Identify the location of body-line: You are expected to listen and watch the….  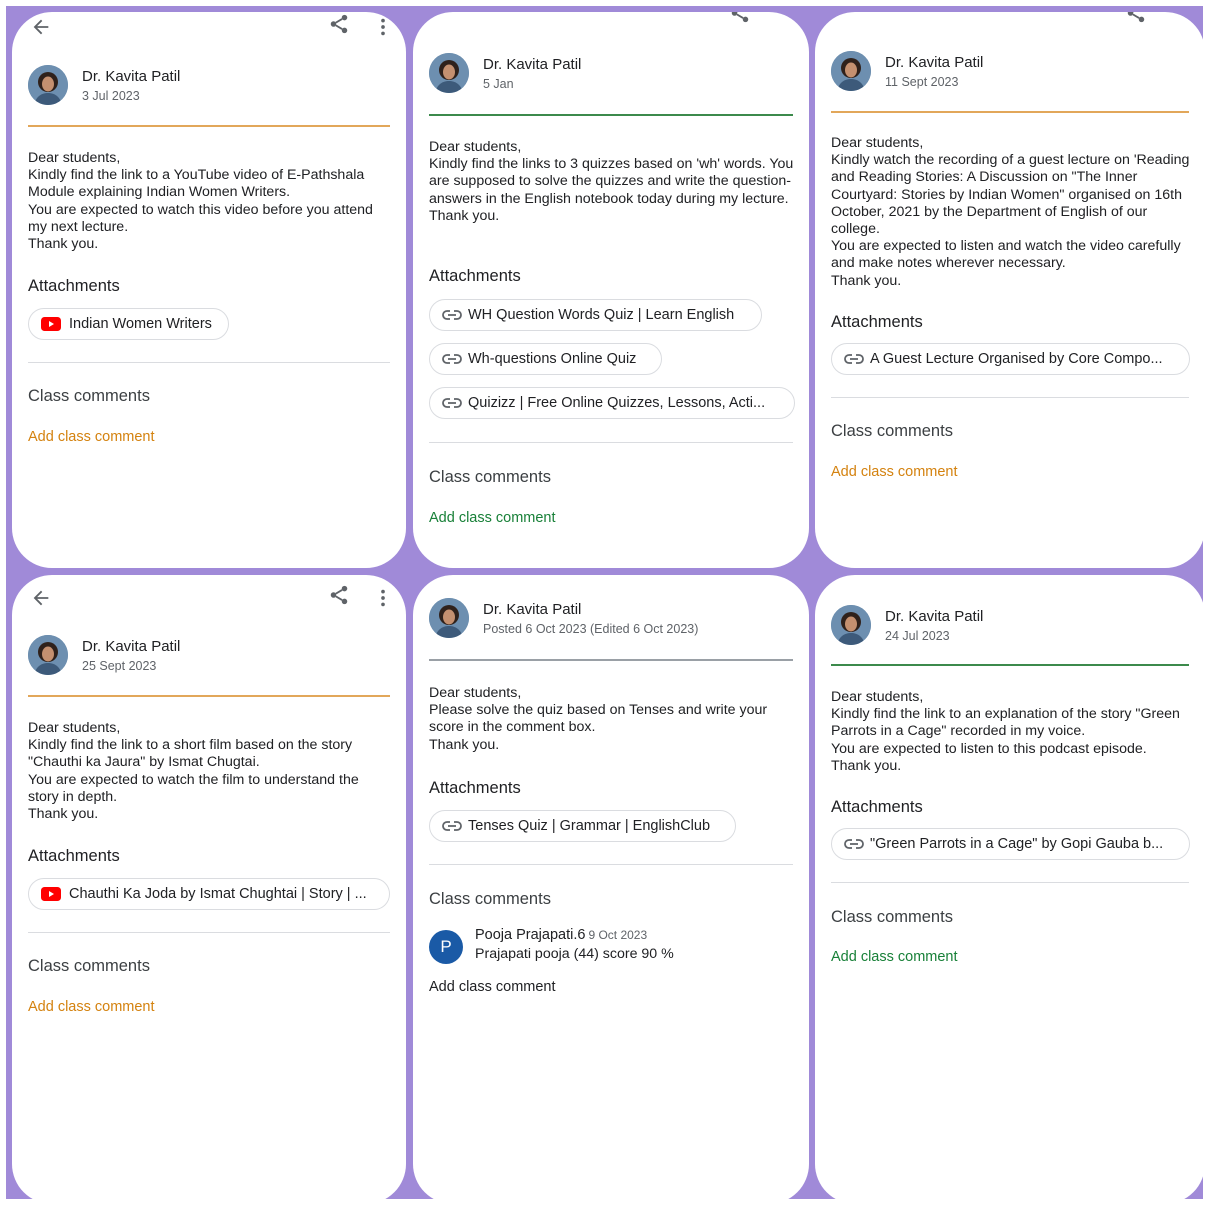
(1006, 255).